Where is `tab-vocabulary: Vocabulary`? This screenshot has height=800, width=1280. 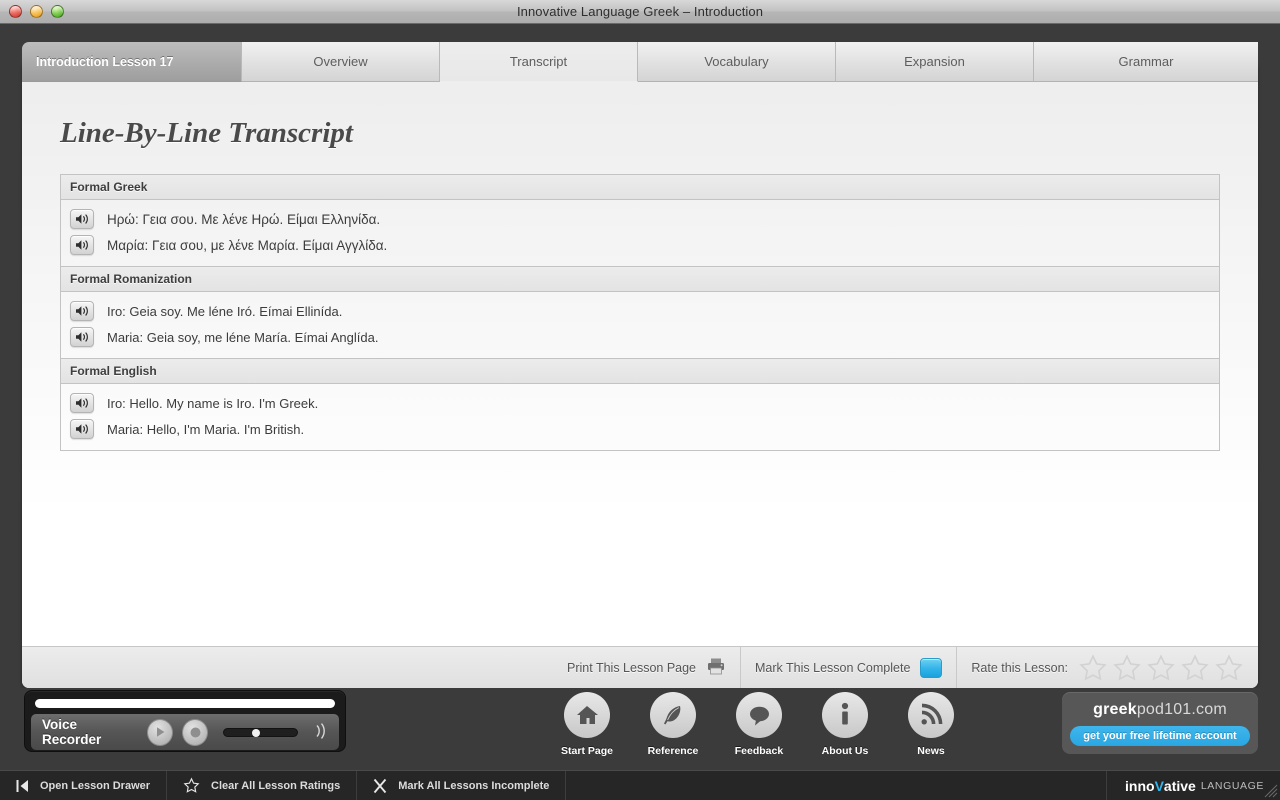 tab-vocabulary: Vocabulary is located at coordinates (737, 62).